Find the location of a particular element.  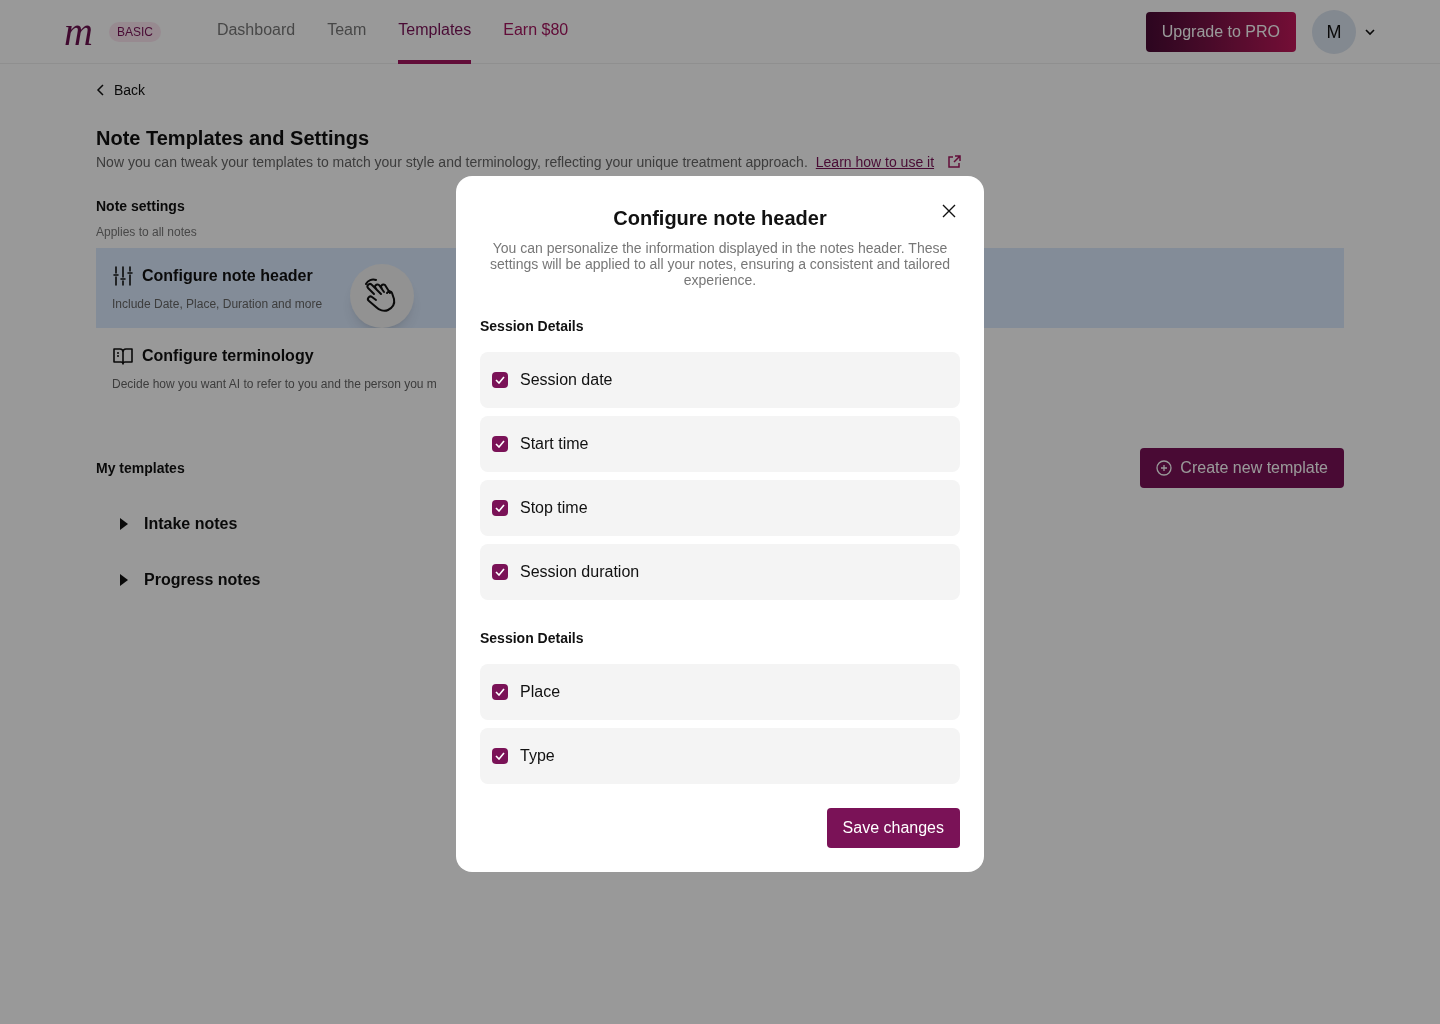

template-group-label: Progress notes is located at coordinates (202, 580).